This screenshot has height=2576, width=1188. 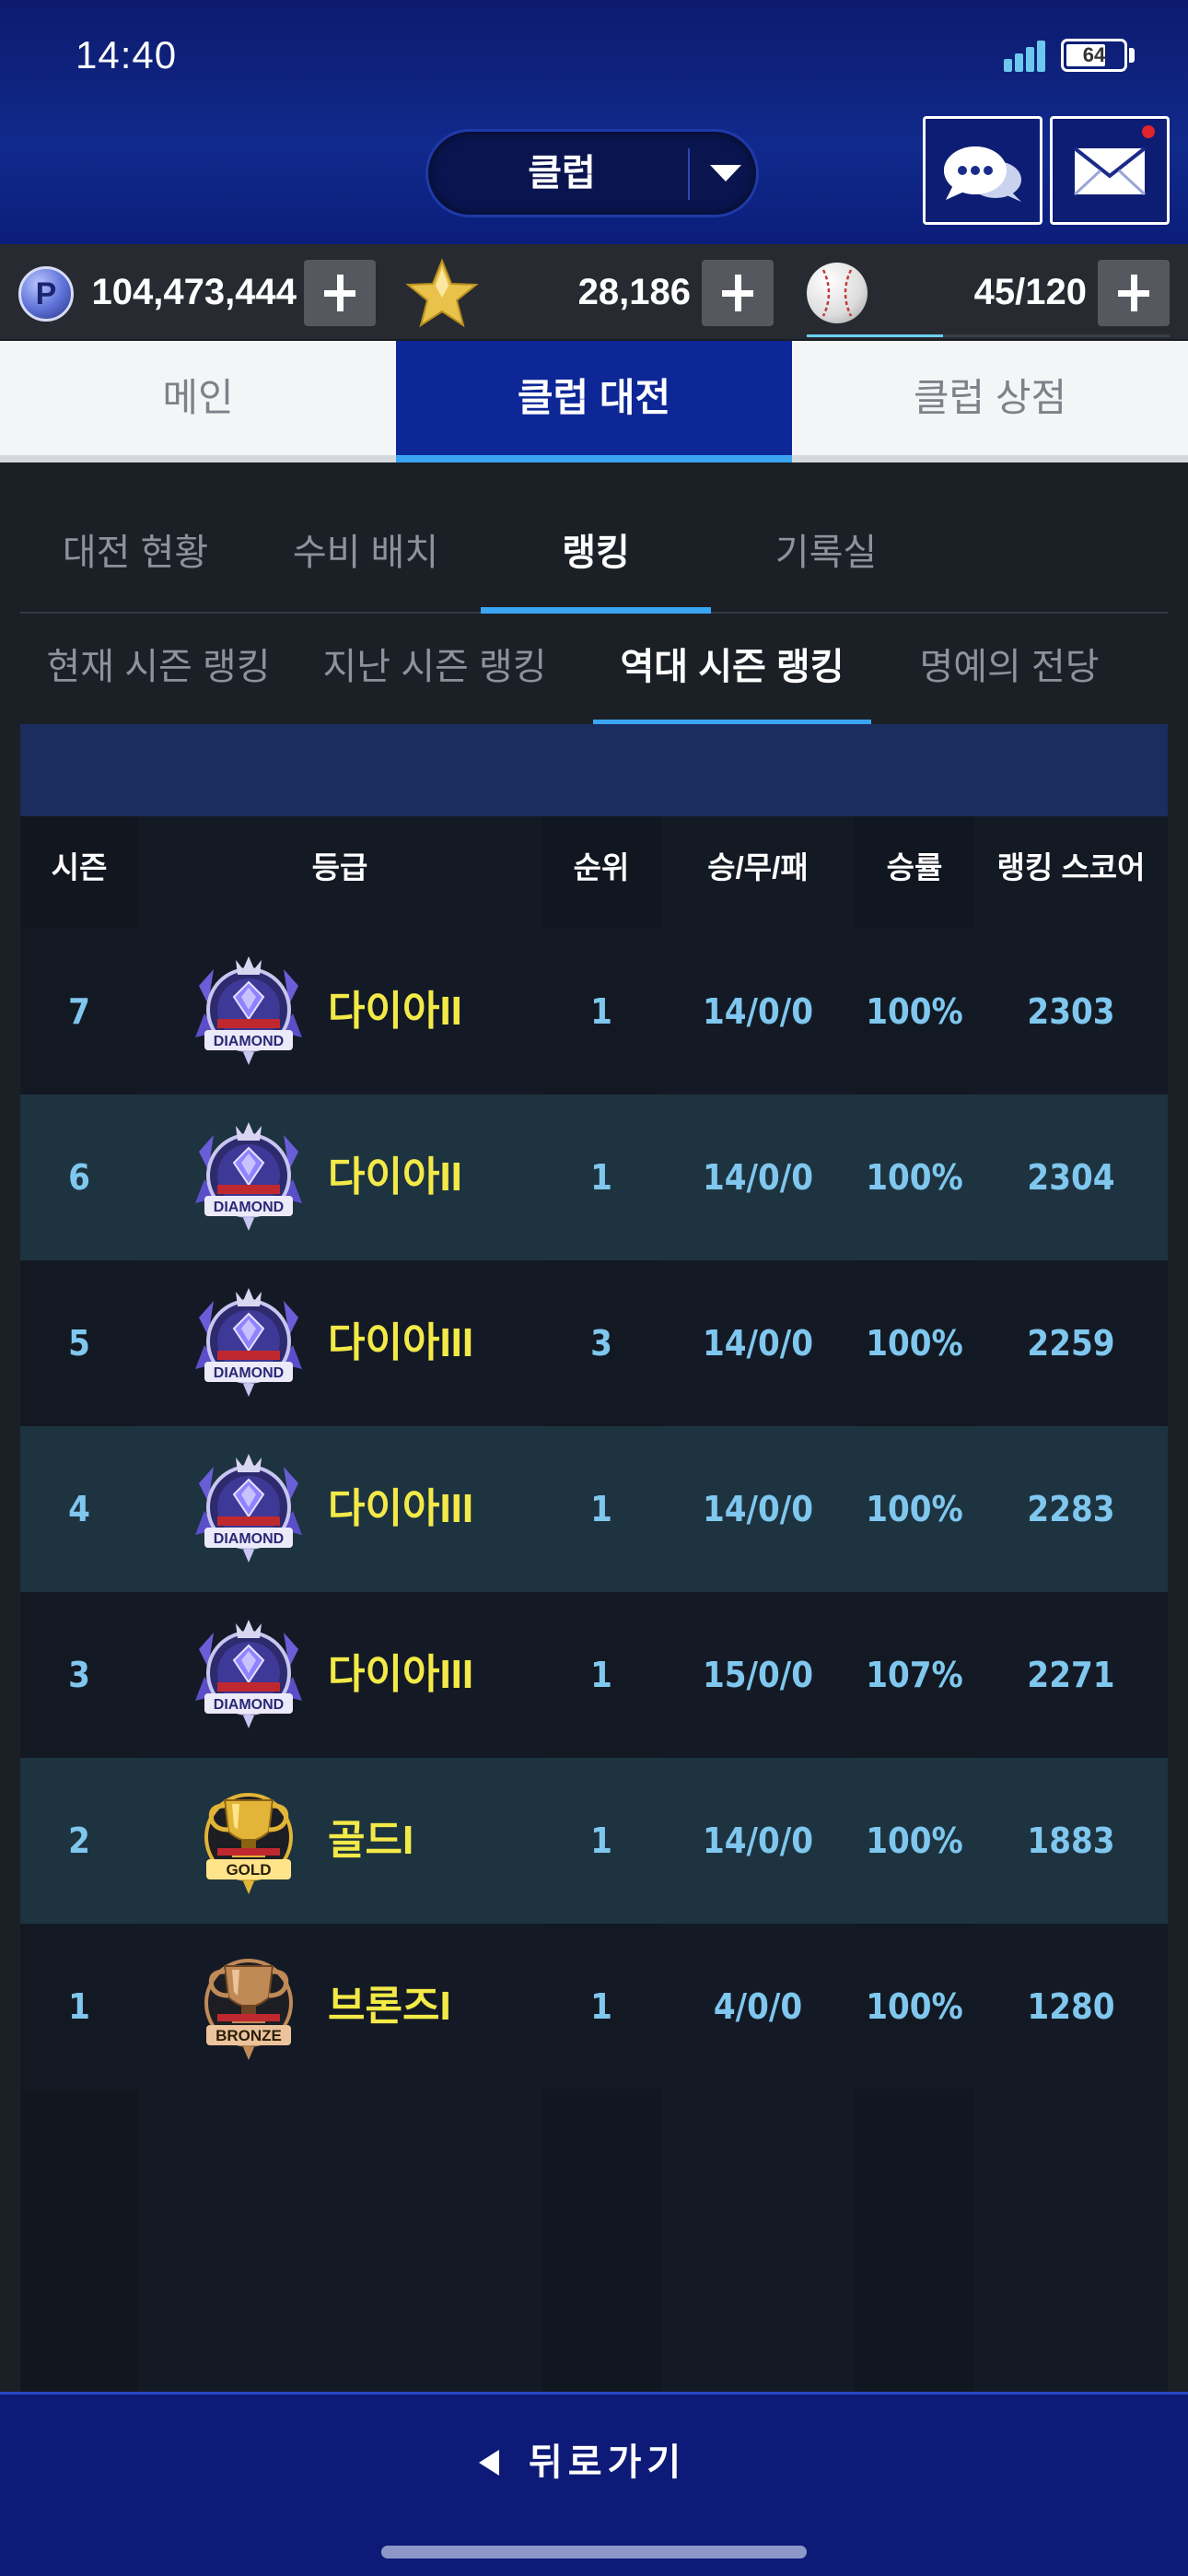 I want to click on battery-icon: 64, so click(x=1094, y=55).